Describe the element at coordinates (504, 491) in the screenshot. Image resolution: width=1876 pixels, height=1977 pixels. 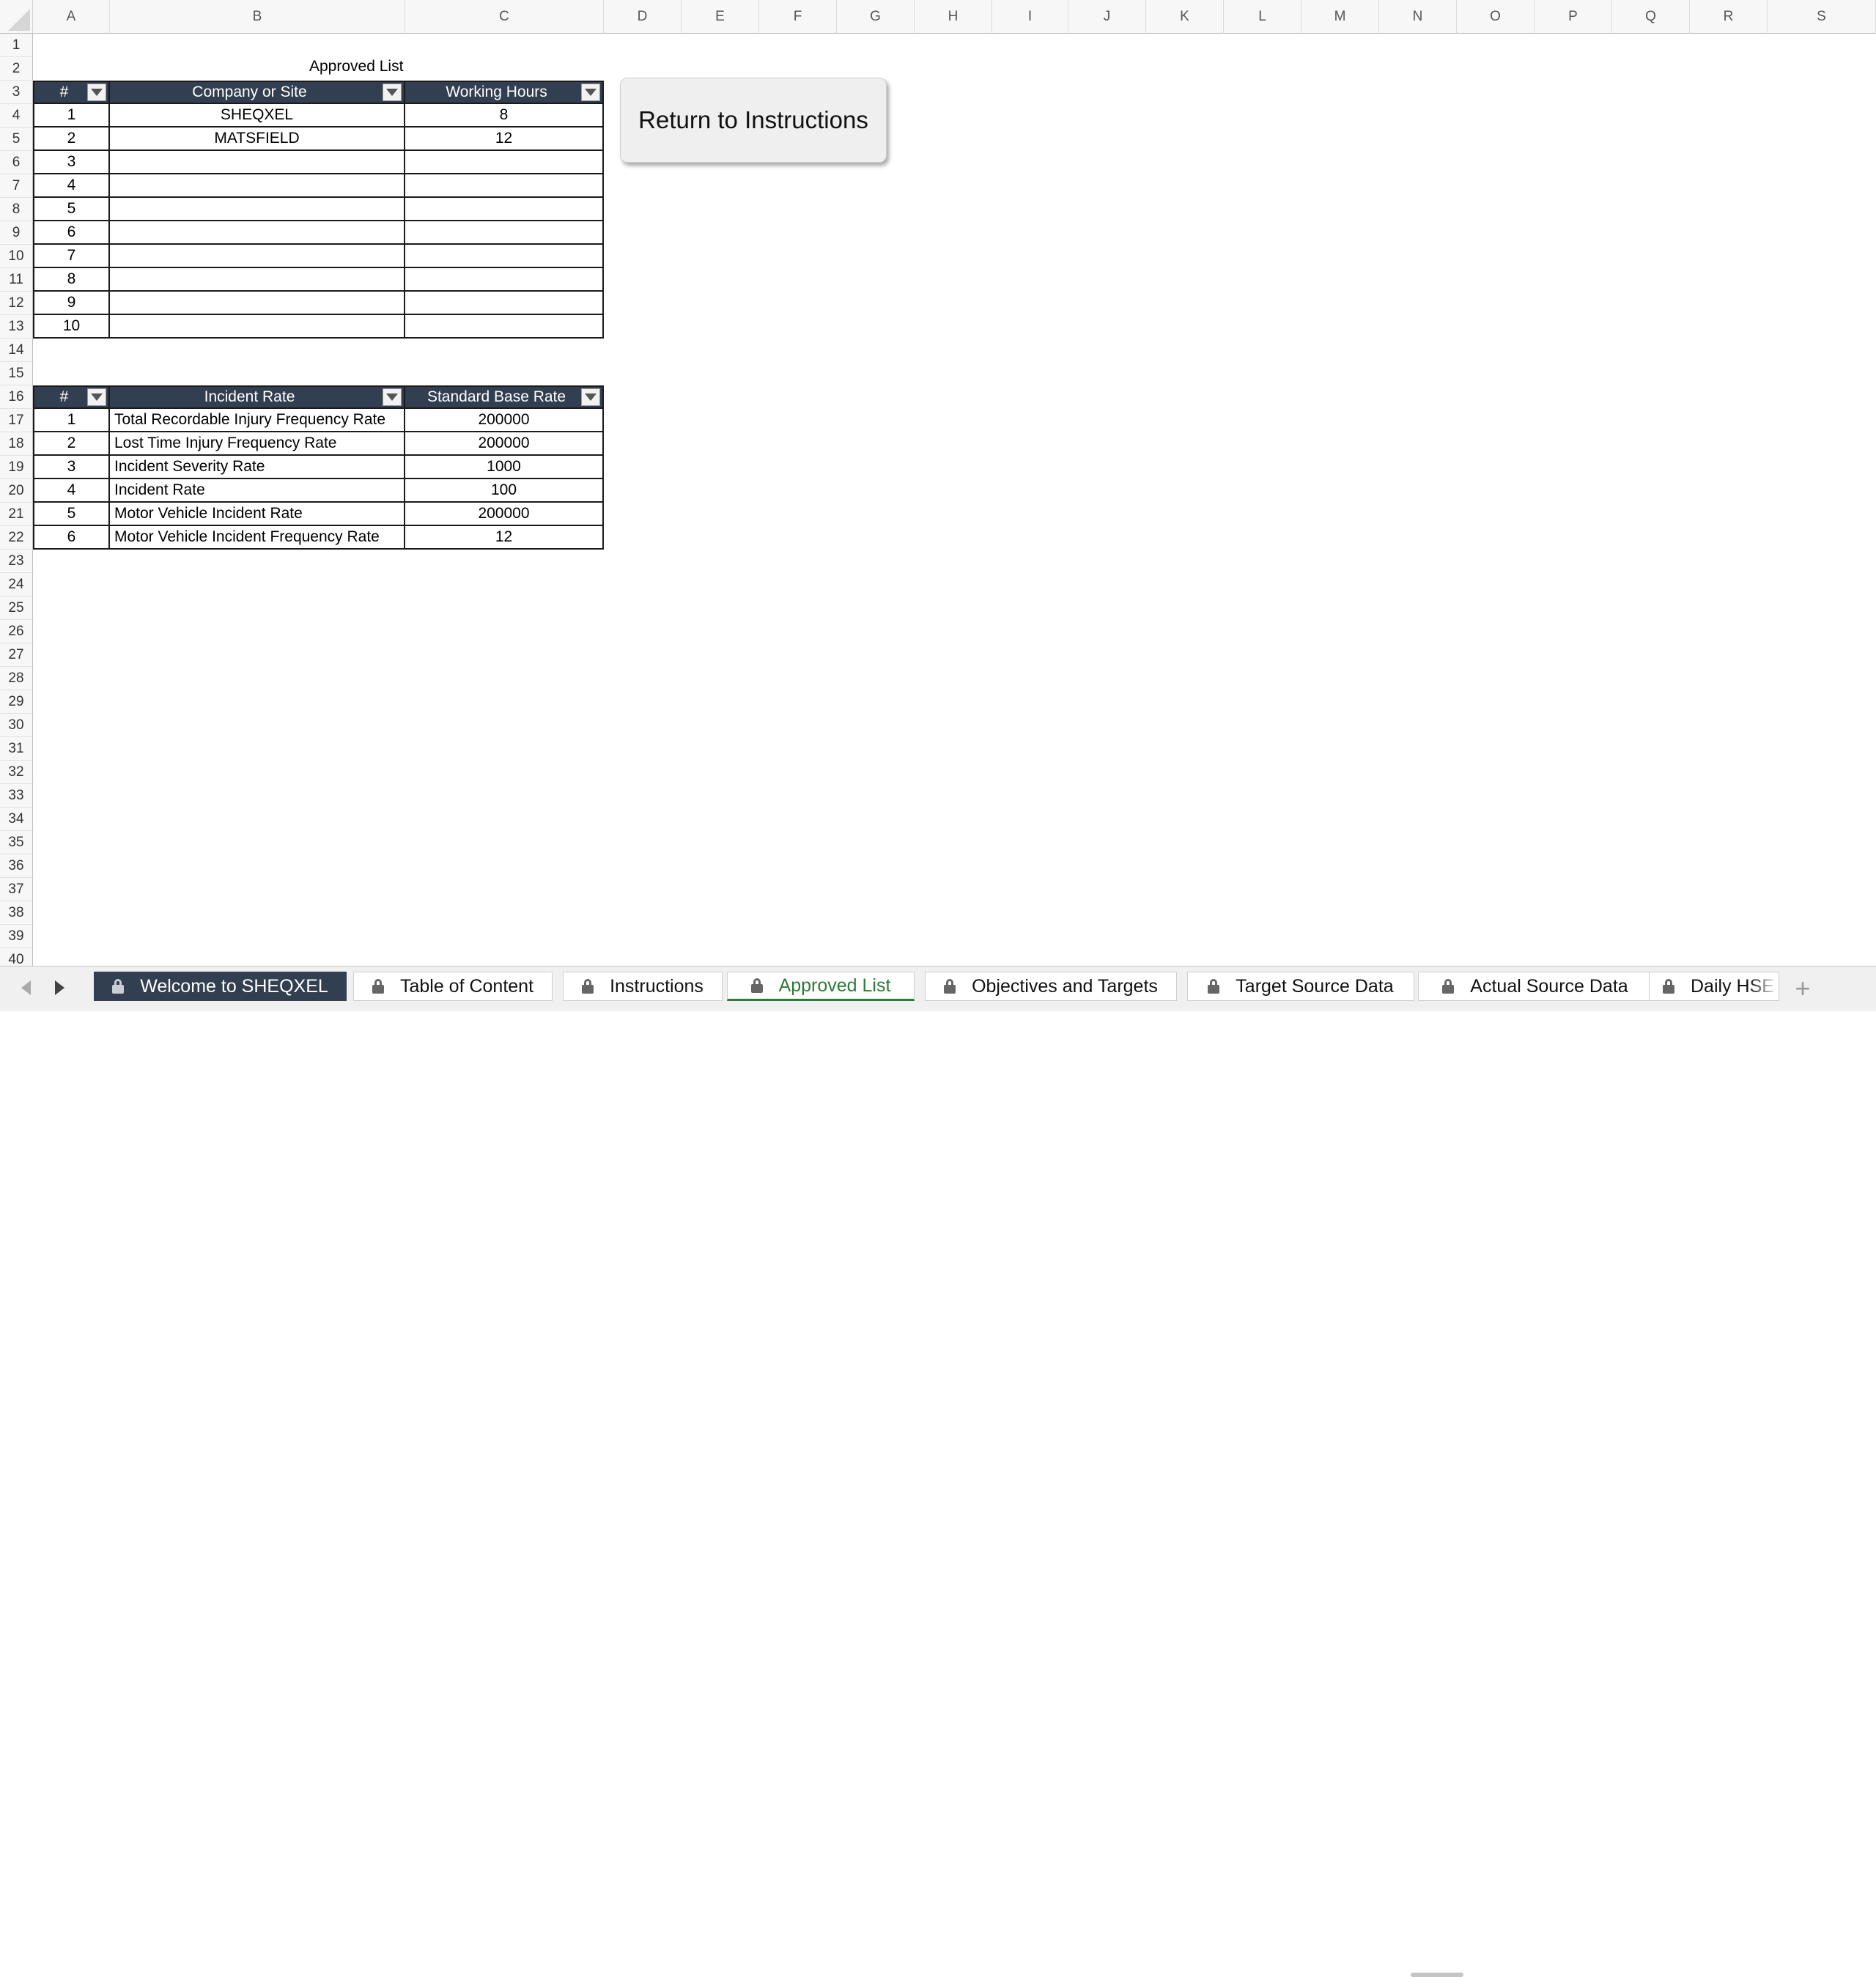
I see `table-cell: 100` at that location.